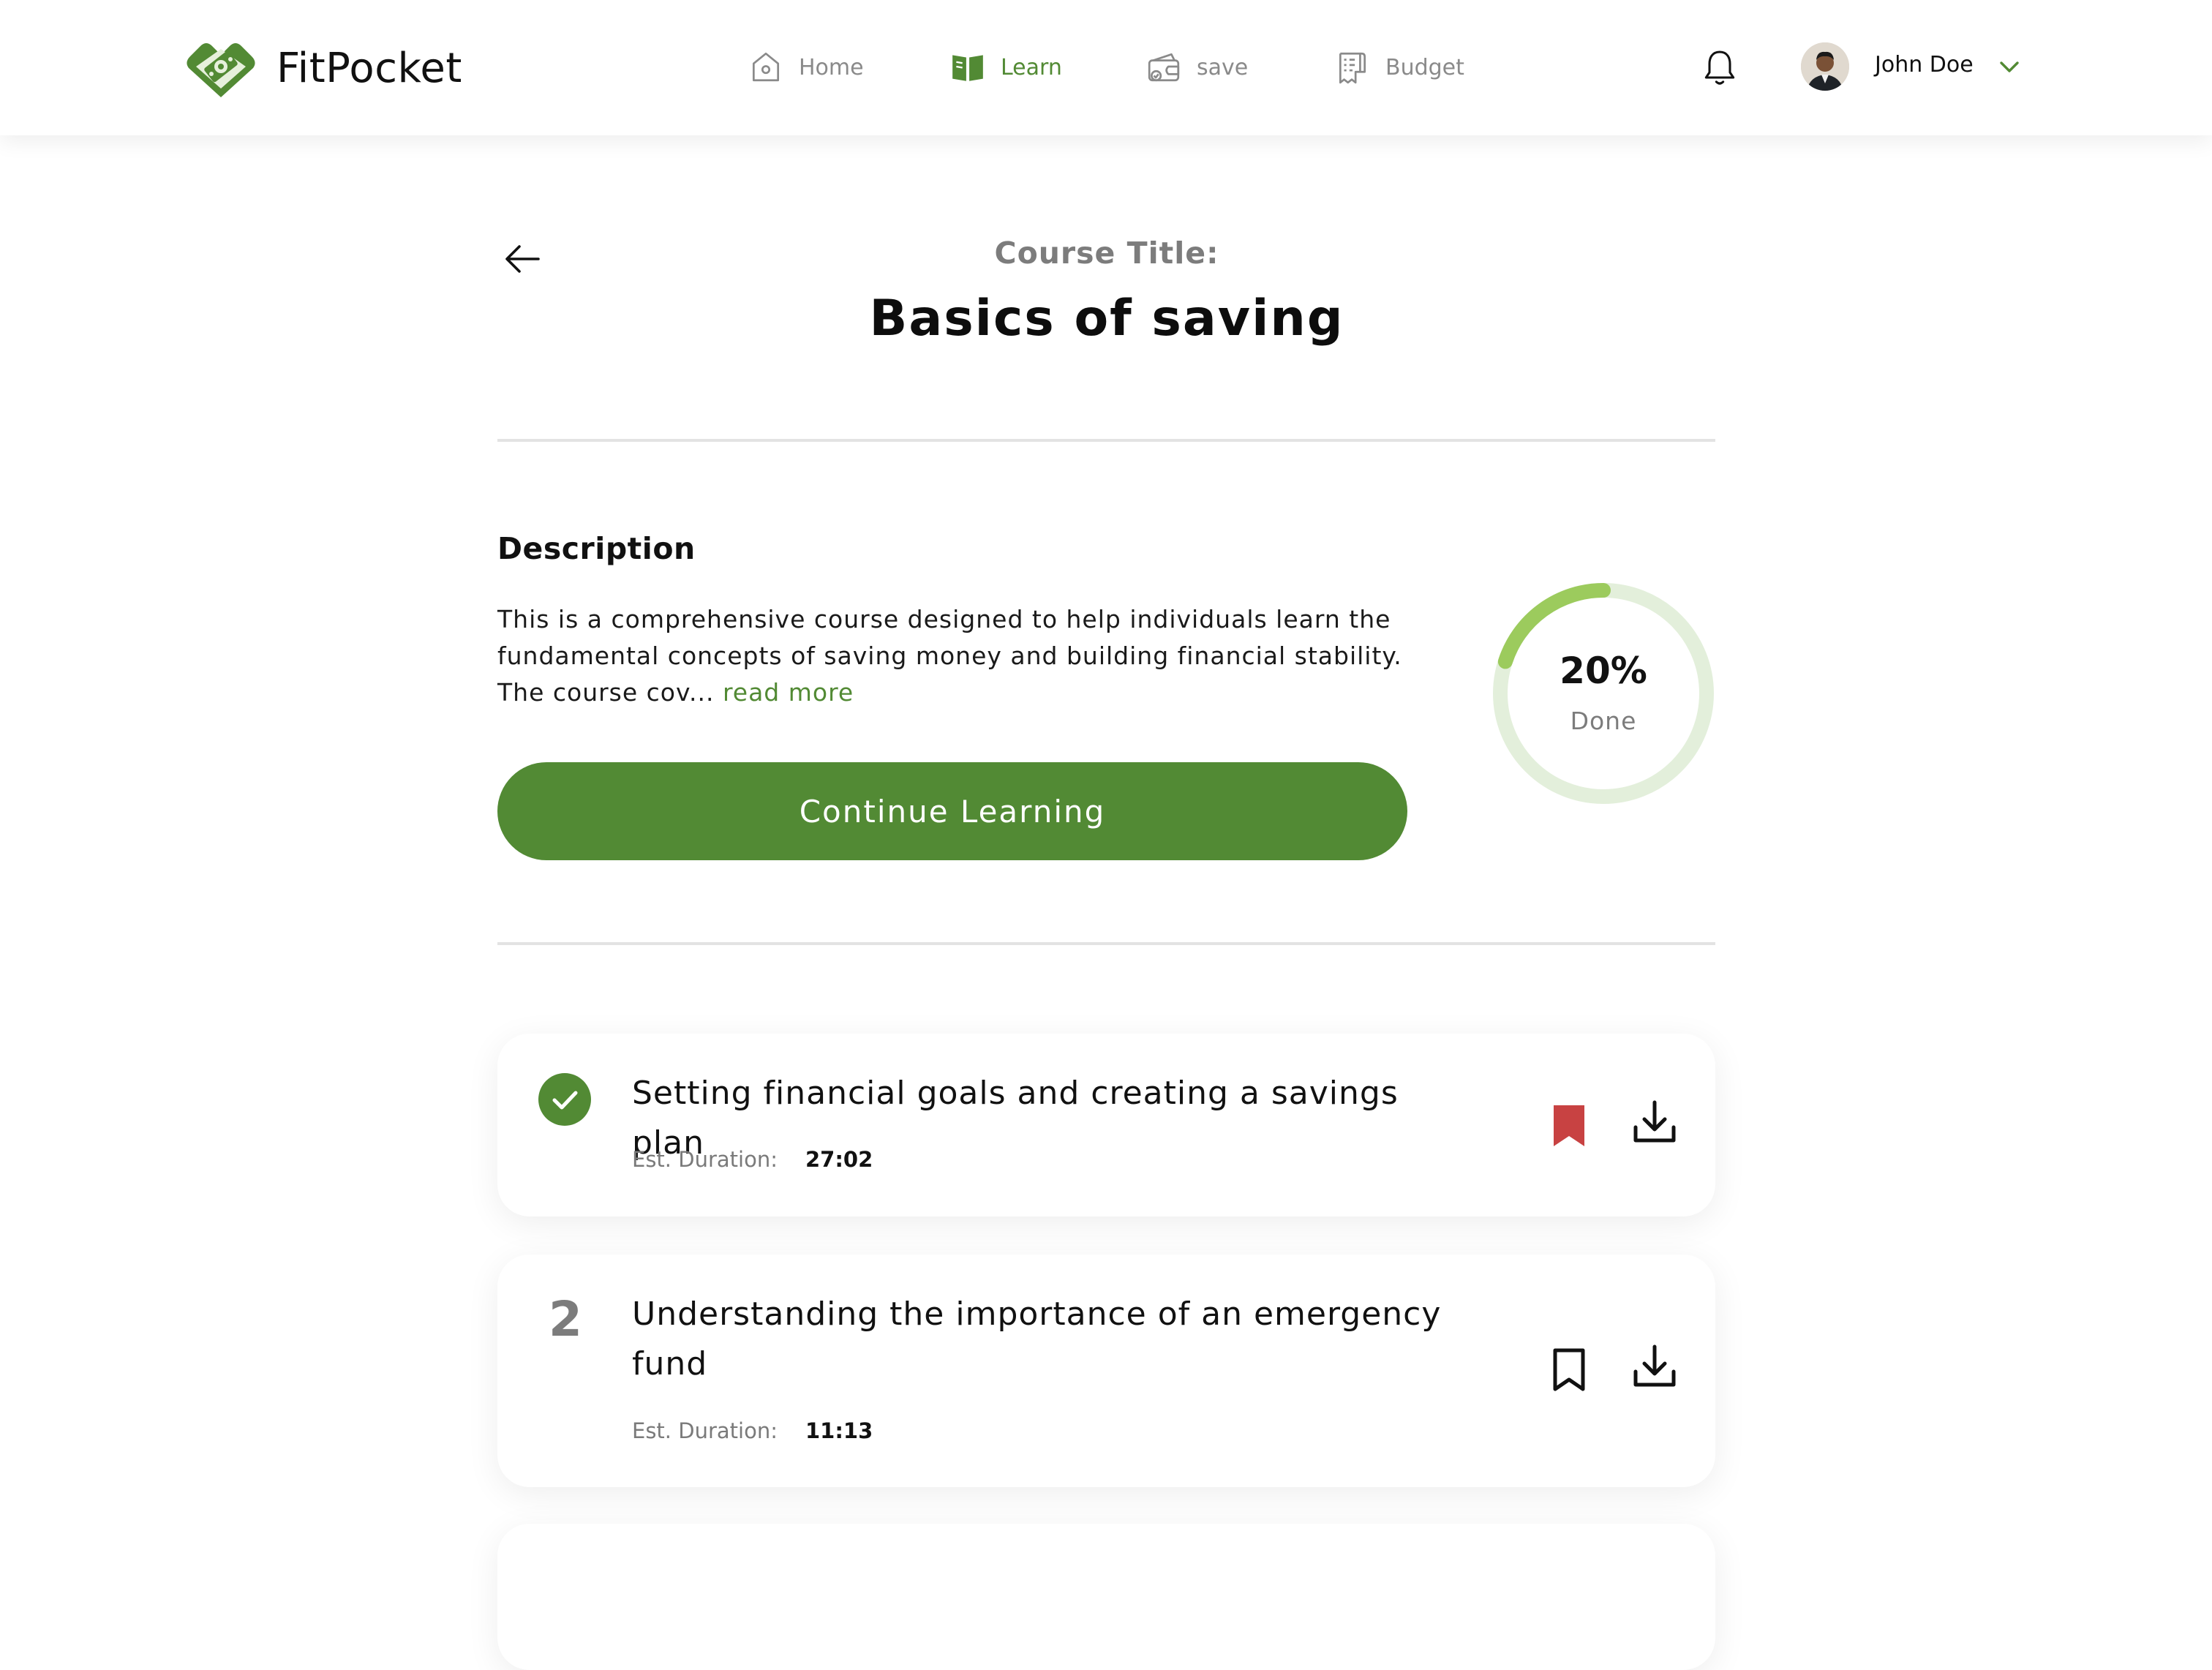 This screenshot has height=1670, width=2212. Describe the element at coordinates (1424, 67) in the screenshot. I see `nav-budget-label: Budget` at that location.